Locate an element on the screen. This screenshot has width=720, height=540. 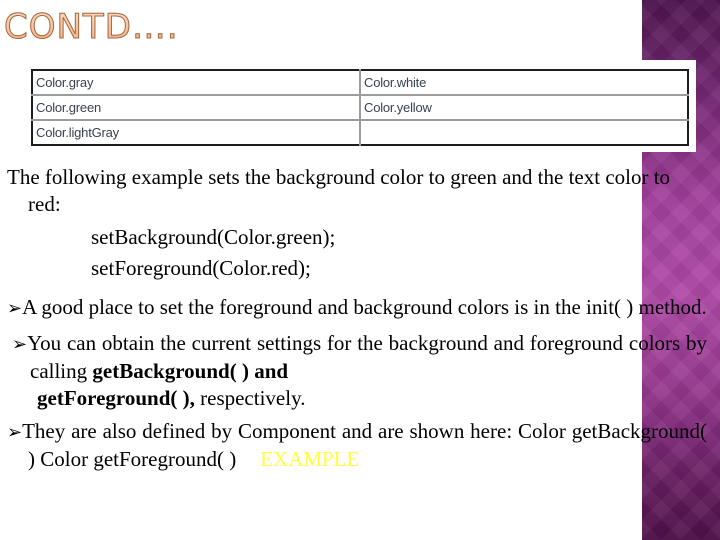
table-cell: Color.gray is located at coordinates (65, 82).